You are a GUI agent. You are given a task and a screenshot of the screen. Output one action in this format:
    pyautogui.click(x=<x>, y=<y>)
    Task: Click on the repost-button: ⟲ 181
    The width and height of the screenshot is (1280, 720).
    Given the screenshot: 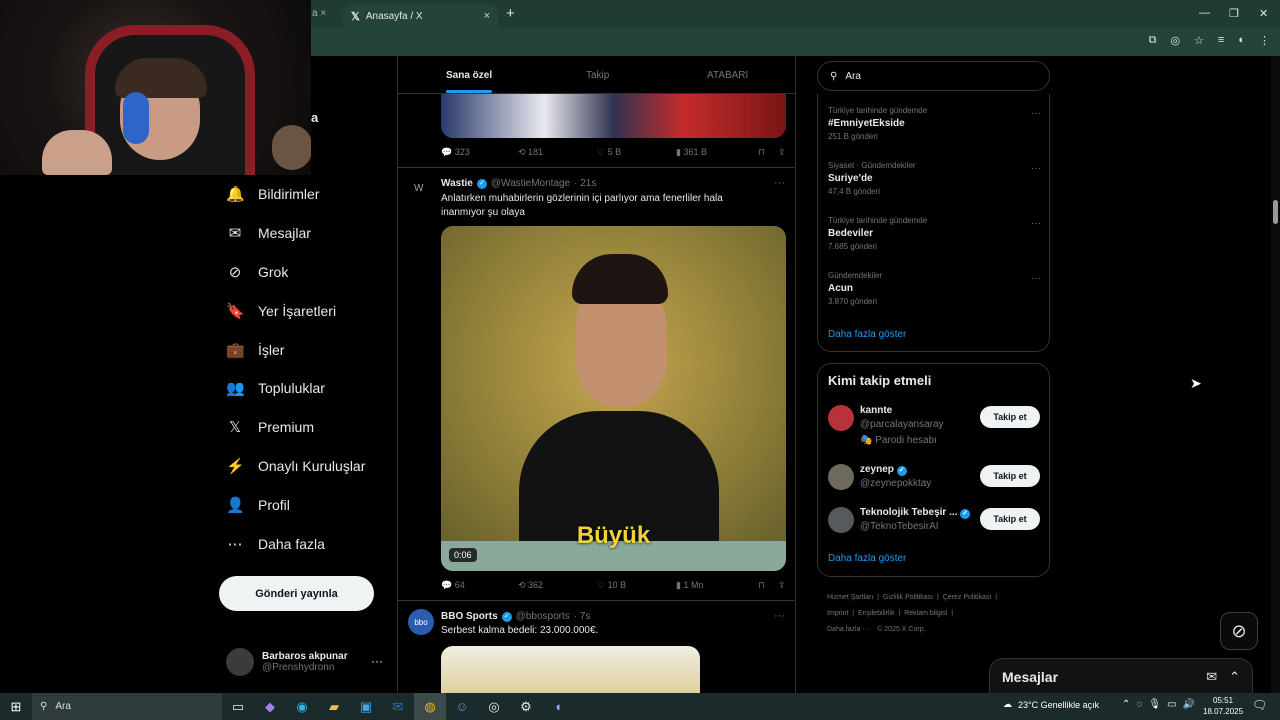 What is the action you would take?
    pyautogui.click(x=557, y=152)
    